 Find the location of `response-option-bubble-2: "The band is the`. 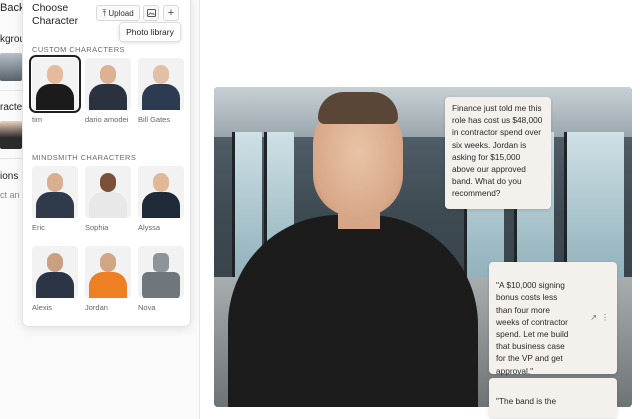

response-option-bubble-2: "The band is the is located at coordinates (553, 398).